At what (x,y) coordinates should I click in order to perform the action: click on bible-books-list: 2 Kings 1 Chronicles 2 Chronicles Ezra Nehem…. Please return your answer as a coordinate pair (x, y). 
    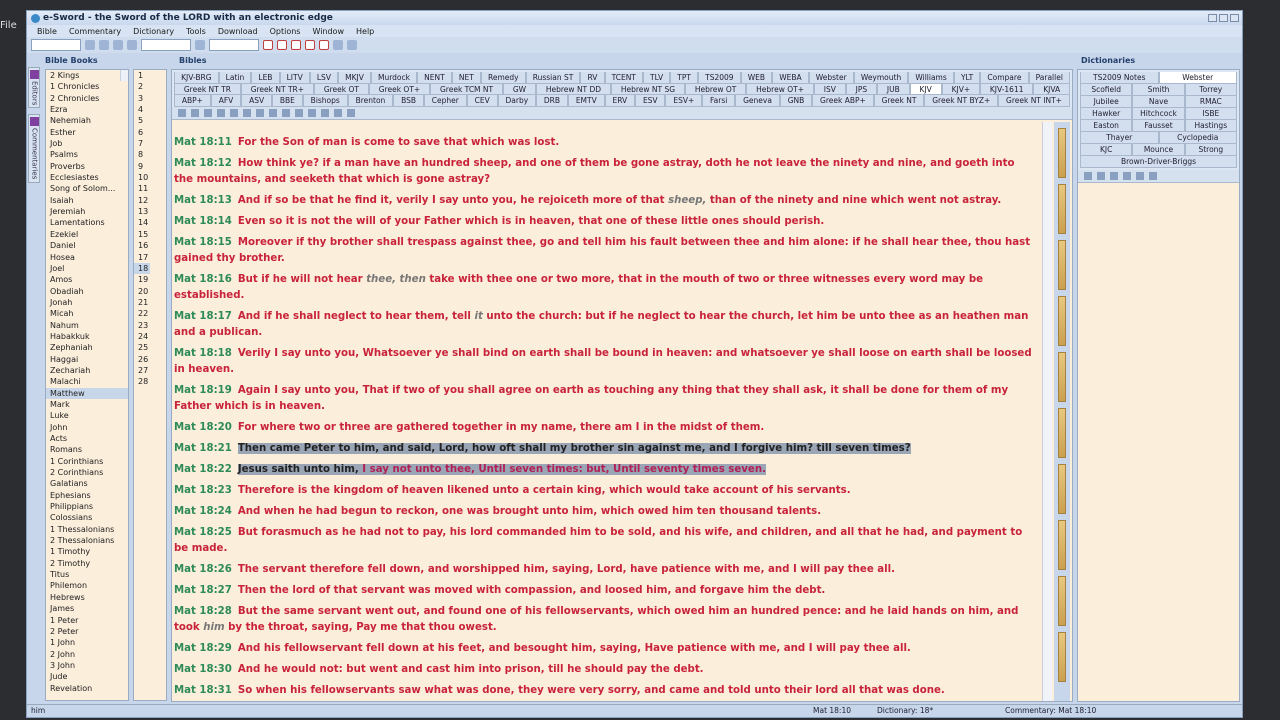
    Looking at the image, I should click on (87, 385).